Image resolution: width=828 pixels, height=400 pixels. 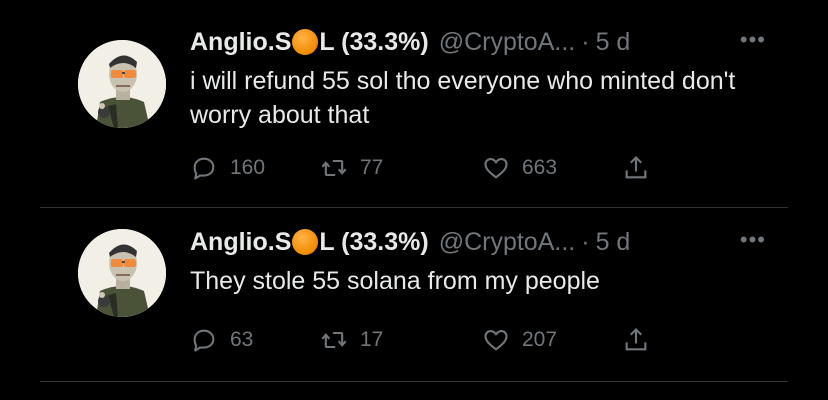 What do you see at coordinates (540, 339) in the screenshot?
I see `like-count: 207` at bounding box center [540, 339].